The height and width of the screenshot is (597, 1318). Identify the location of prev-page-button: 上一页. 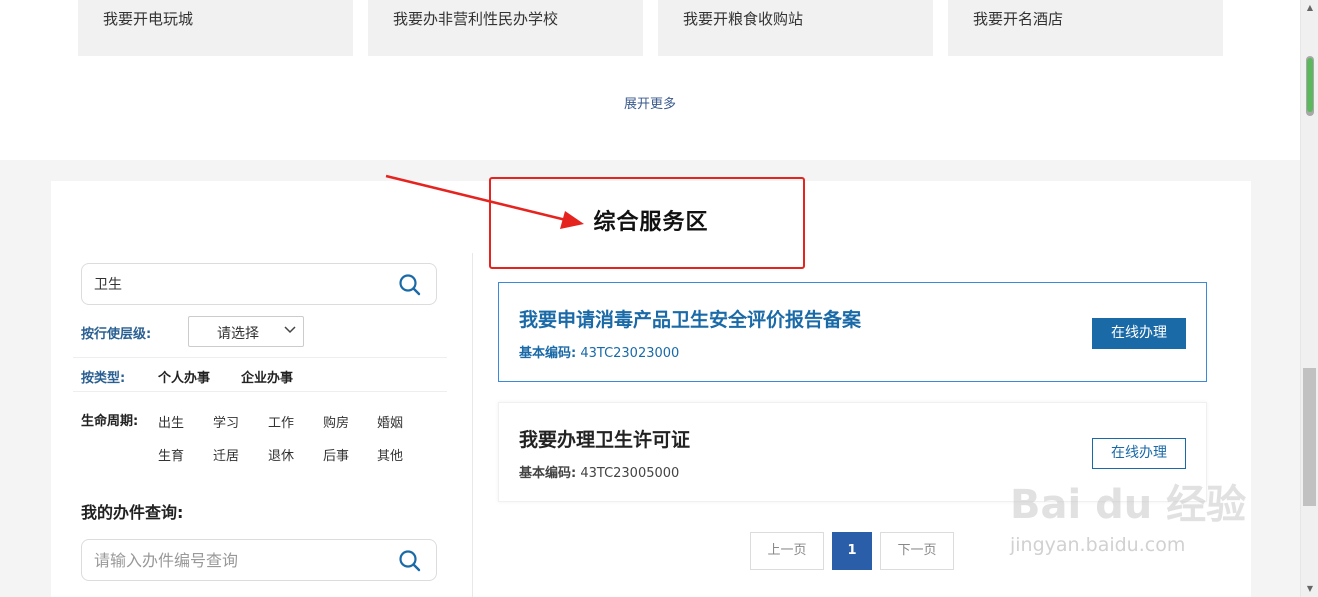
(787, 551).